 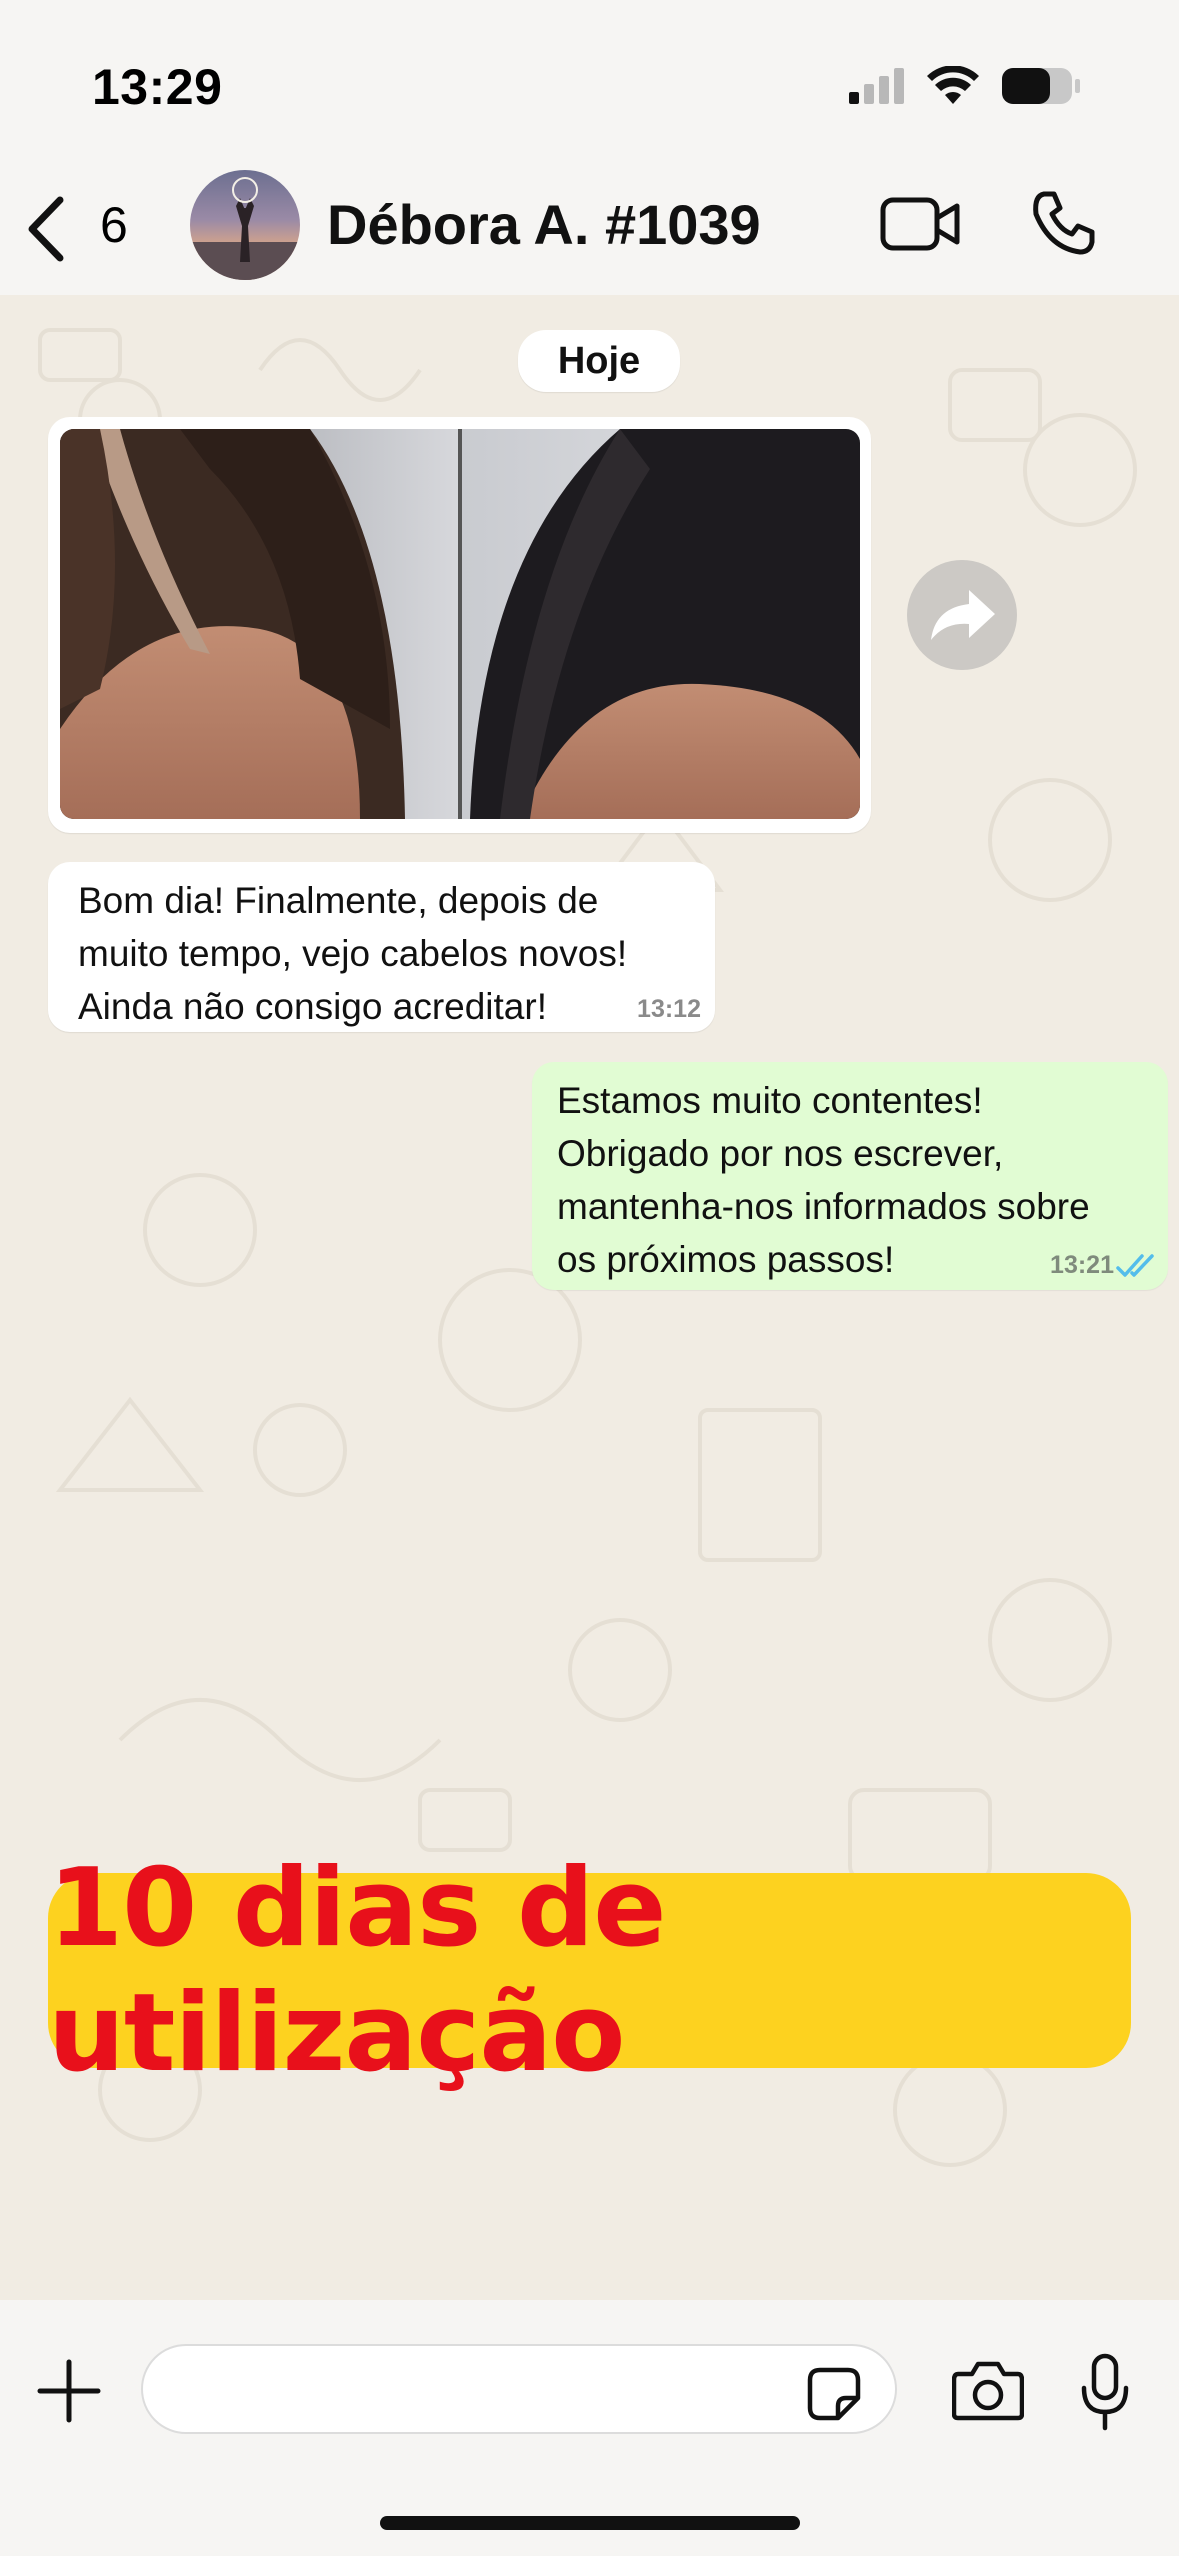 I want to click on home-indicator, so click(x=590, y=2523).